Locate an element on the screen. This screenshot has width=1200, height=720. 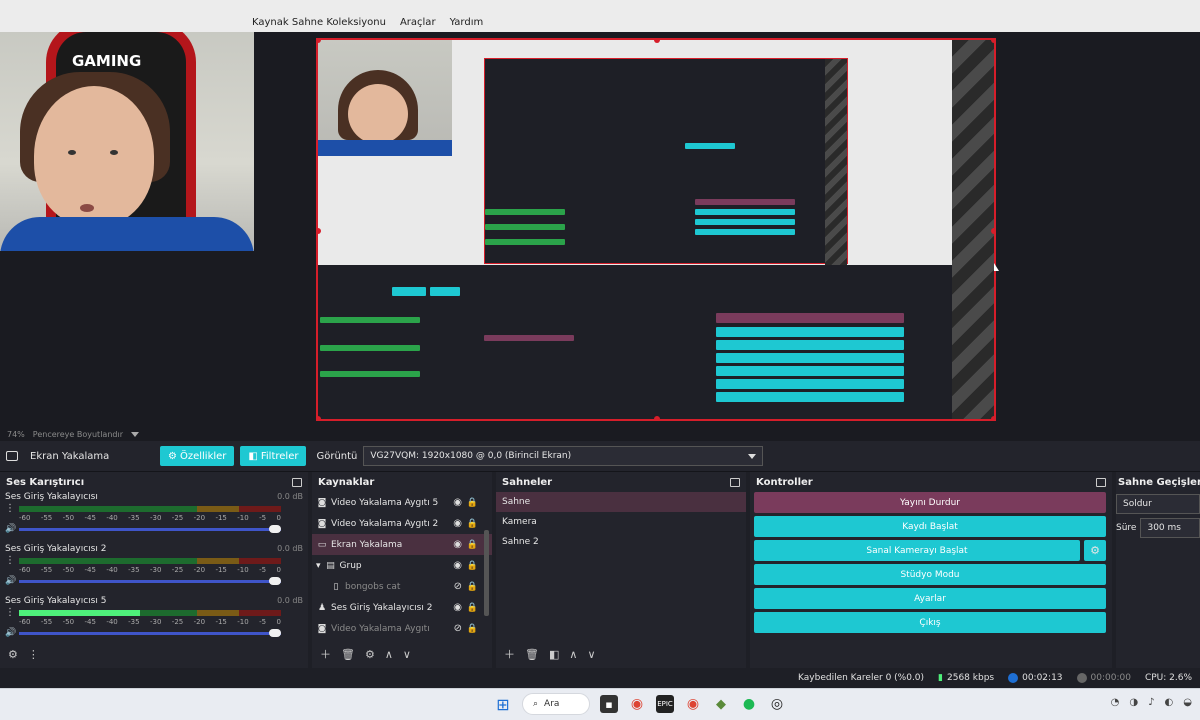
more-menu-icon: ⋮ is located at coordinates (33, 654).